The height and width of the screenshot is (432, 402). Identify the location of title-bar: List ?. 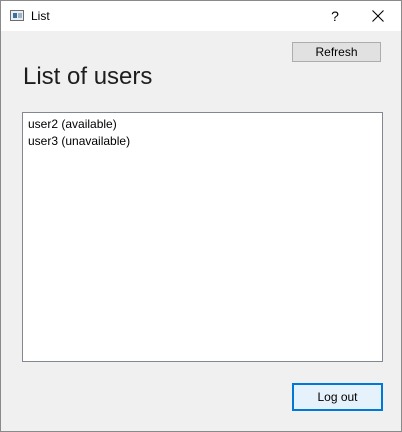
(201, 16).